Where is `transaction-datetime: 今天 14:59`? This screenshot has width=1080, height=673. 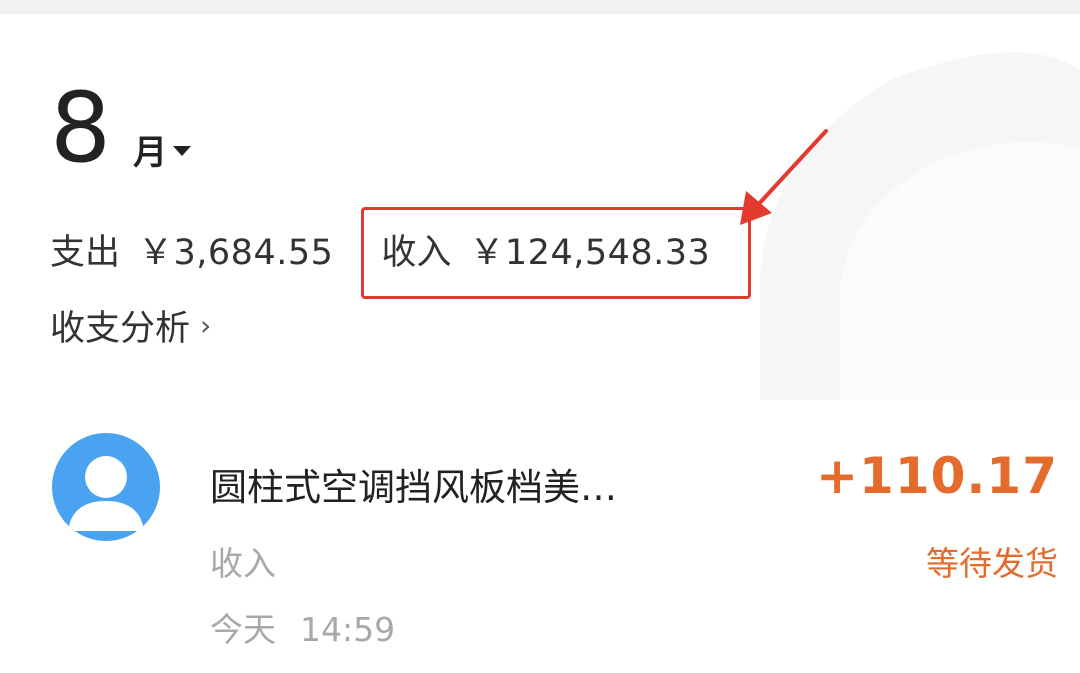
transaction-datetime: 今天 14:59 is located at coordinates (302, 627).